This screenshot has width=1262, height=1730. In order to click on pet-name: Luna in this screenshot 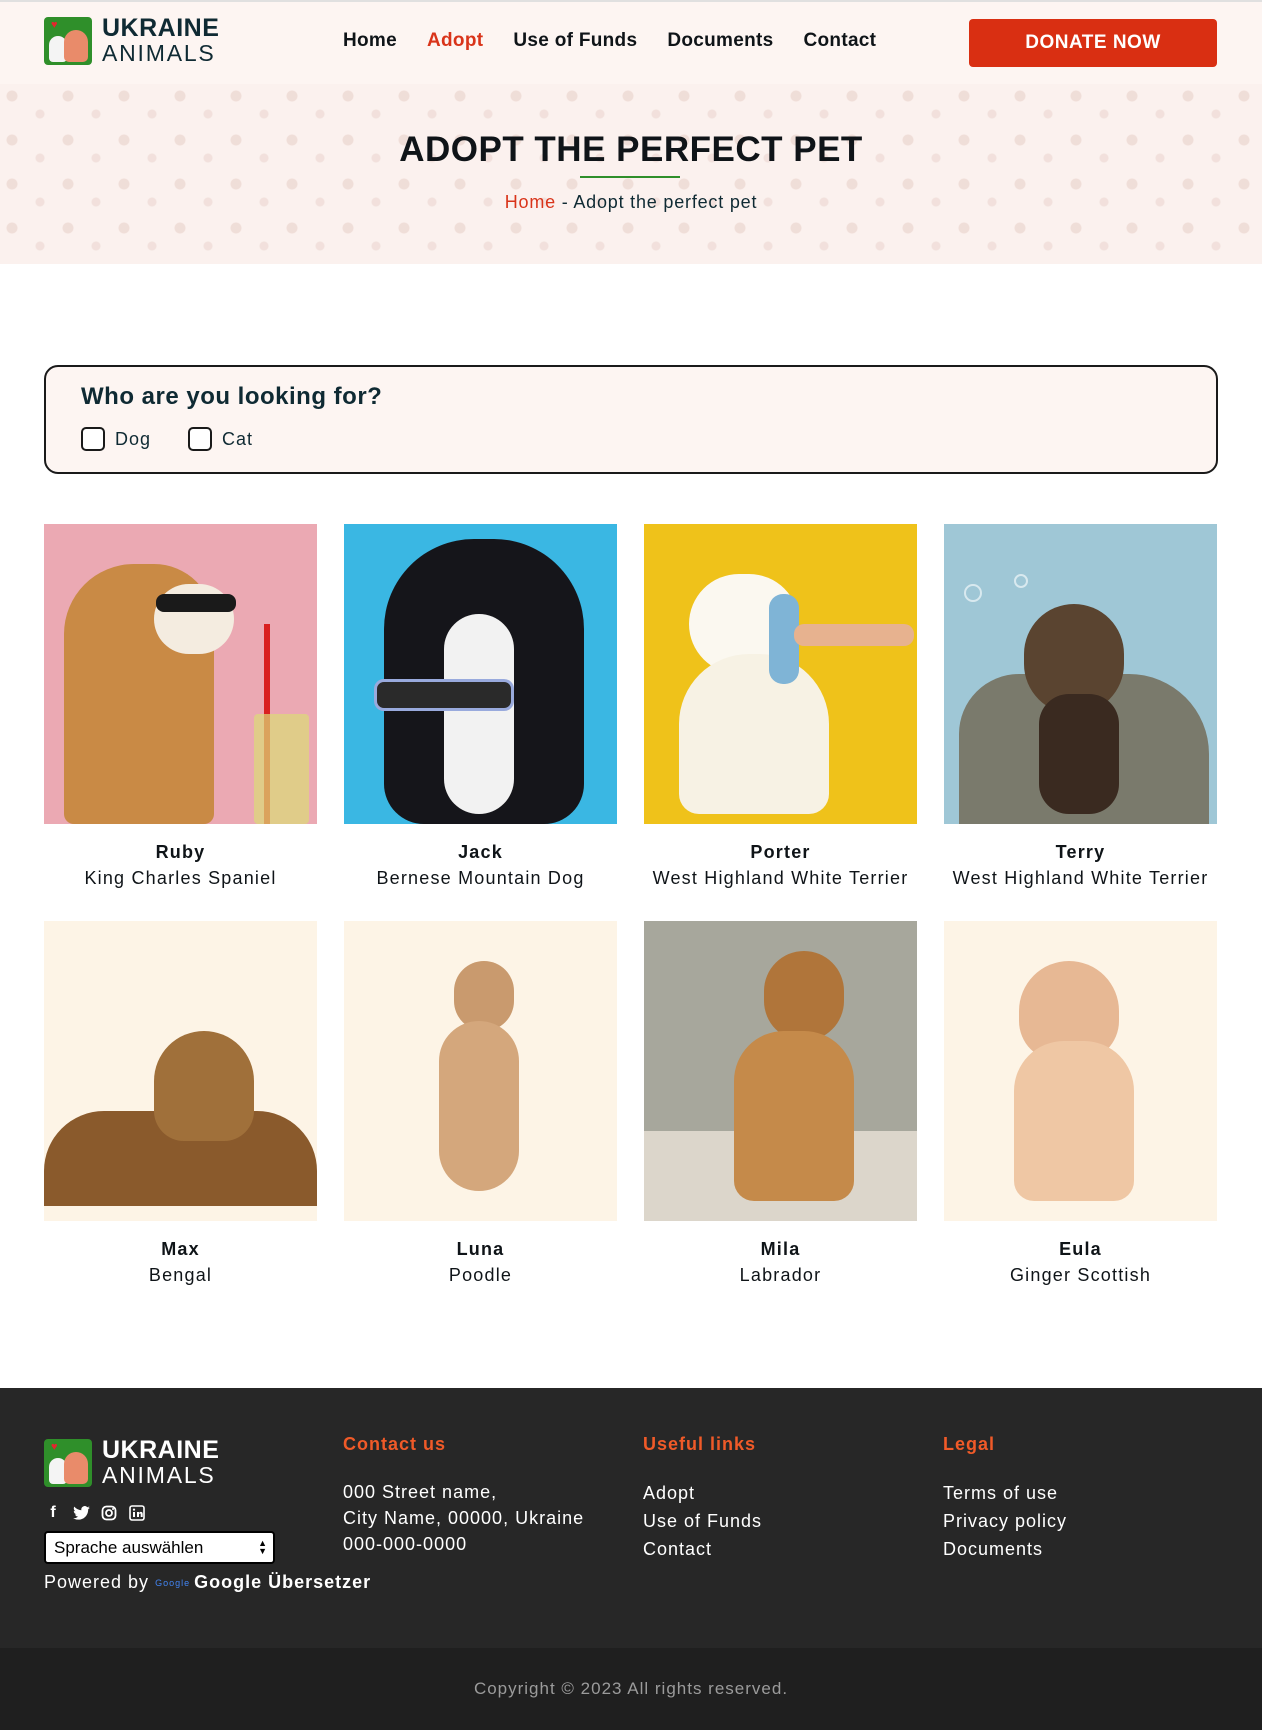, I will do `click(480, 1249)`.